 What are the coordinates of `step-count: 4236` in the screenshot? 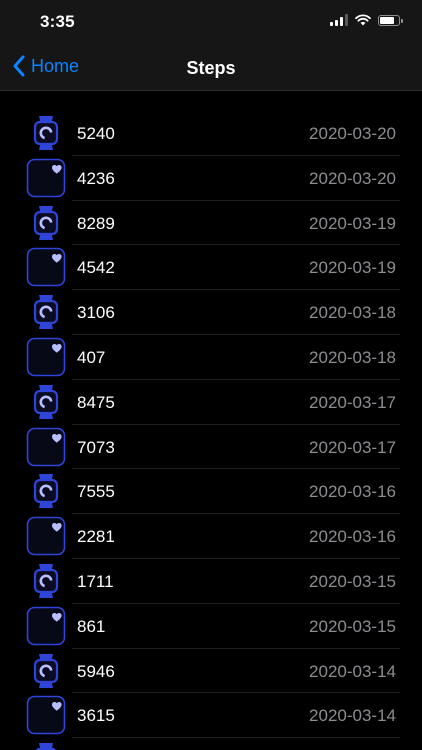 It's located at (96, 178).